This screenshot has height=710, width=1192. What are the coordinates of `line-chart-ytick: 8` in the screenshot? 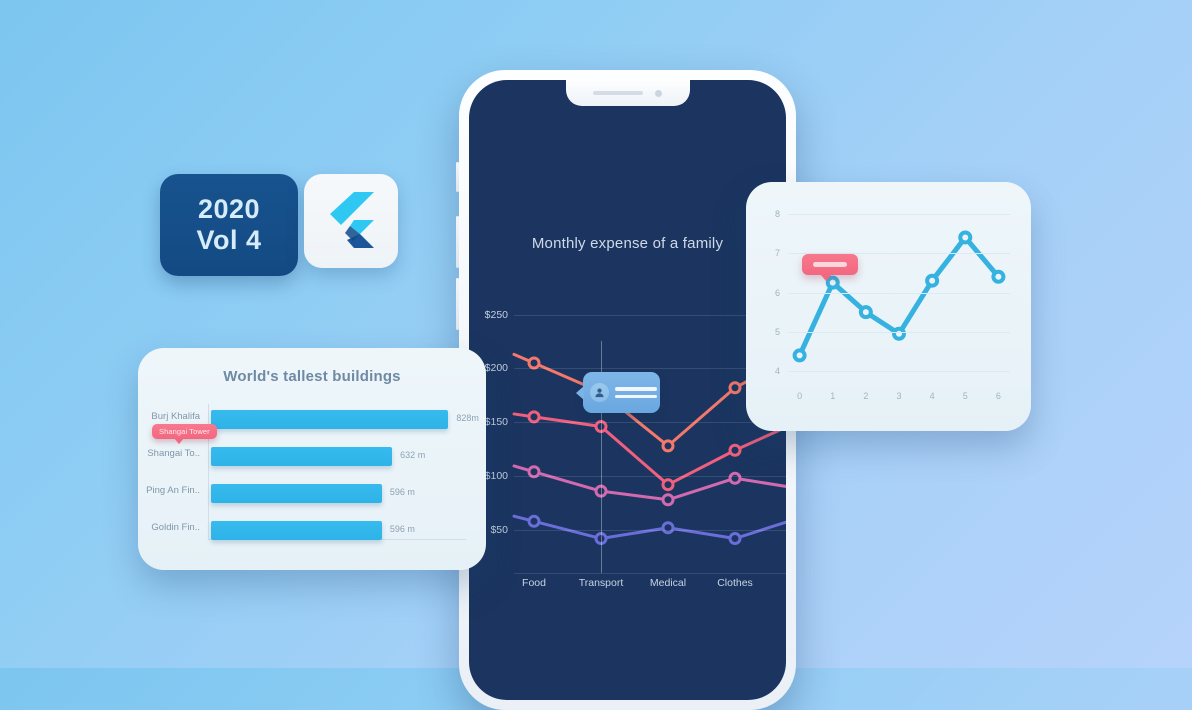 It's located at (777, 213).